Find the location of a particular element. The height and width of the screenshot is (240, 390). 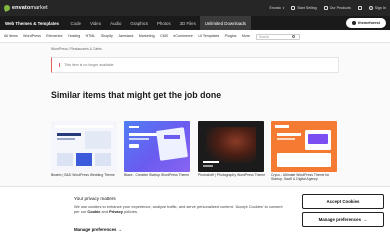

category-web-themes: Web Themes & Templates is located at coordinates (33, 23).